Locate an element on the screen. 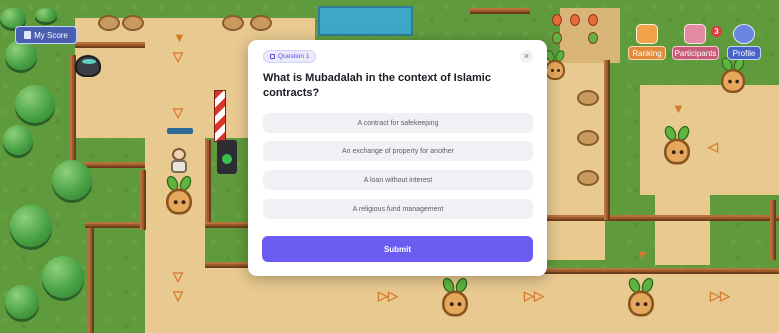  answer-option: A loan without interest is located at coordinates (398, 180).